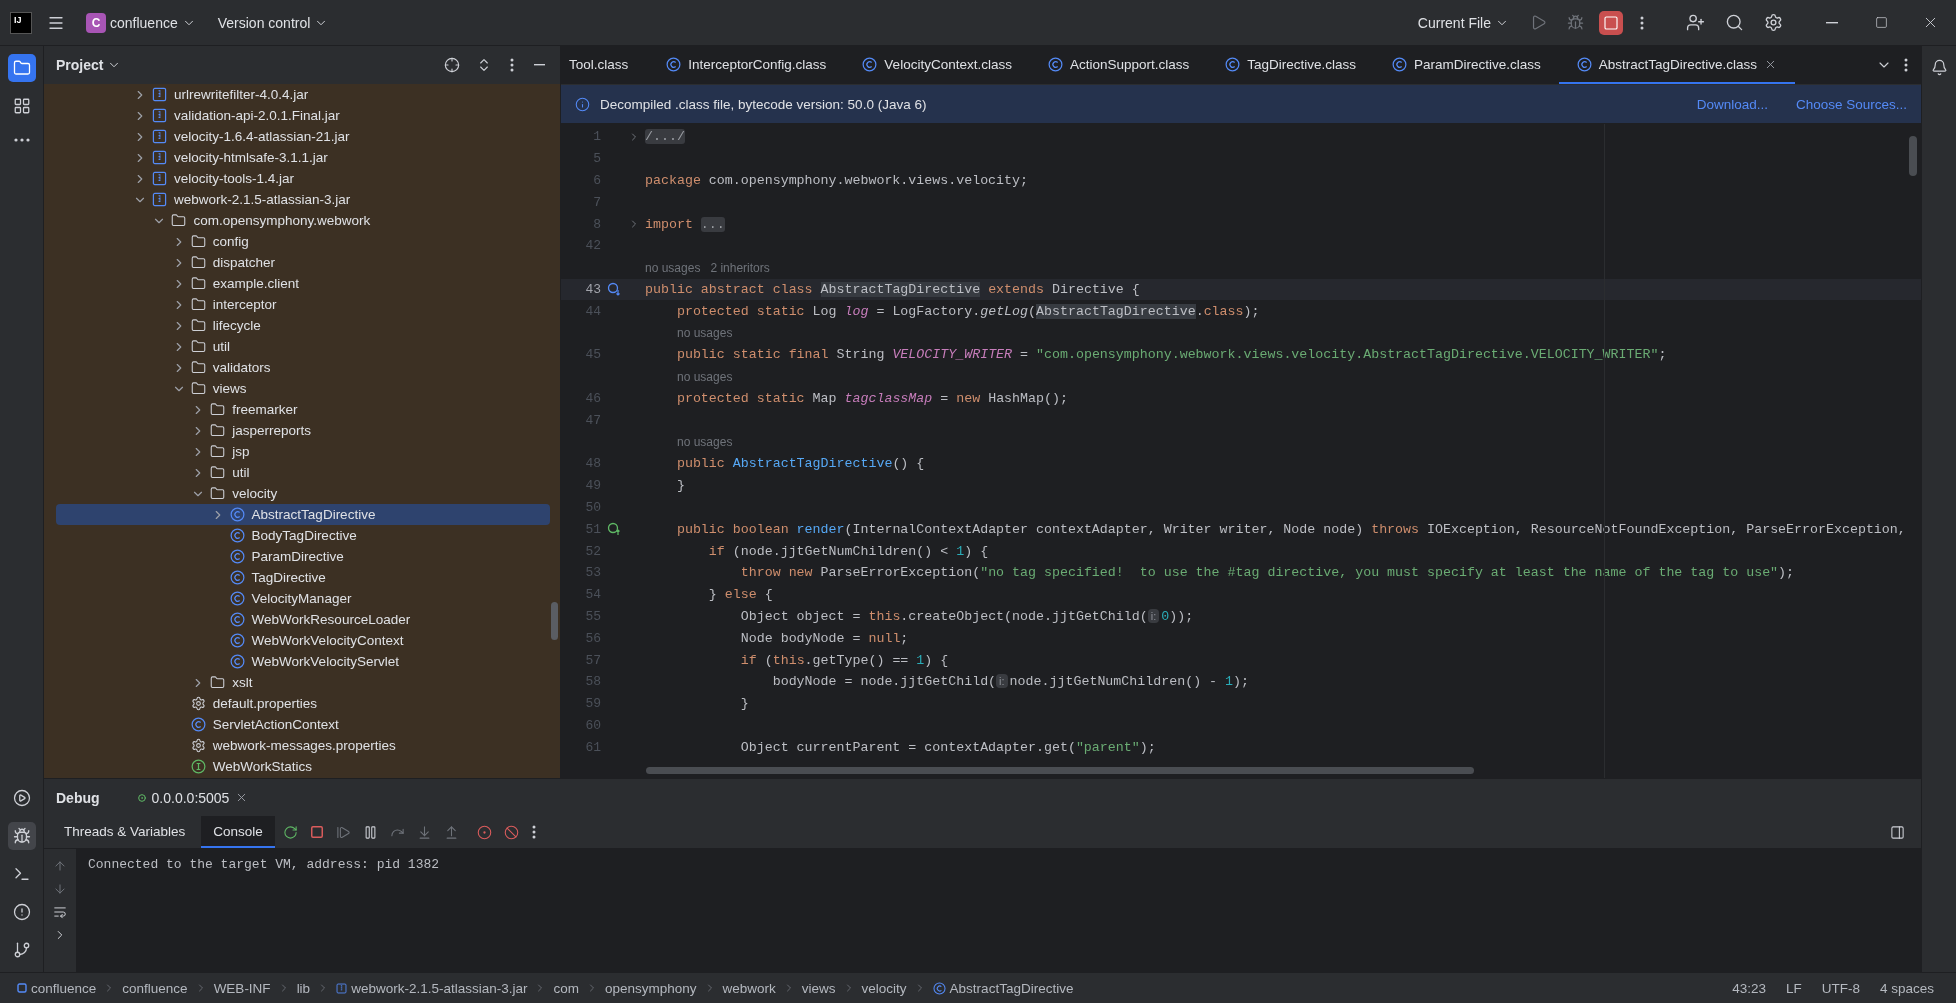 The image size is (1956, 1003). Describe the element at coordinates (1003, 988) in the screenshot. I see `breadcrumb: AbstractTagDirective` at that location.